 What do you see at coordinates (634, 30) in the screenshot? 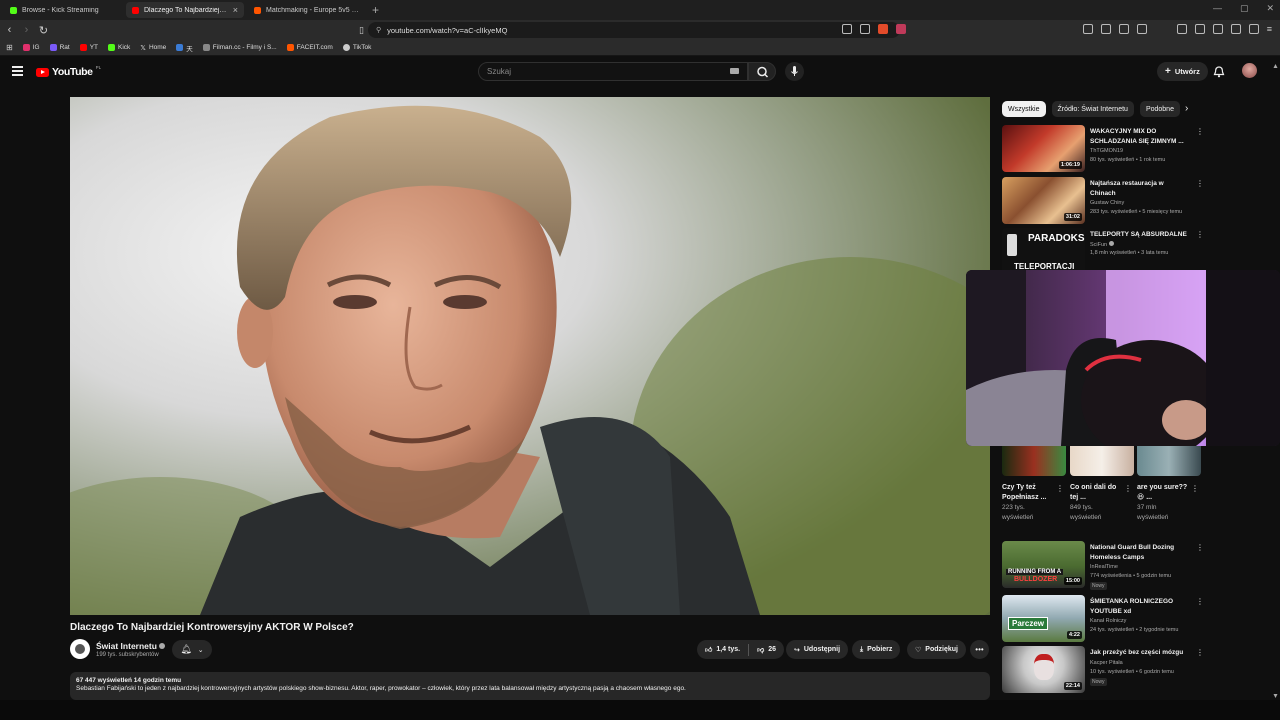
I see `address-bar: ⚲ youtube.com/watch?v=aC-clIkyeMQ` at bounding box center [634, 30].